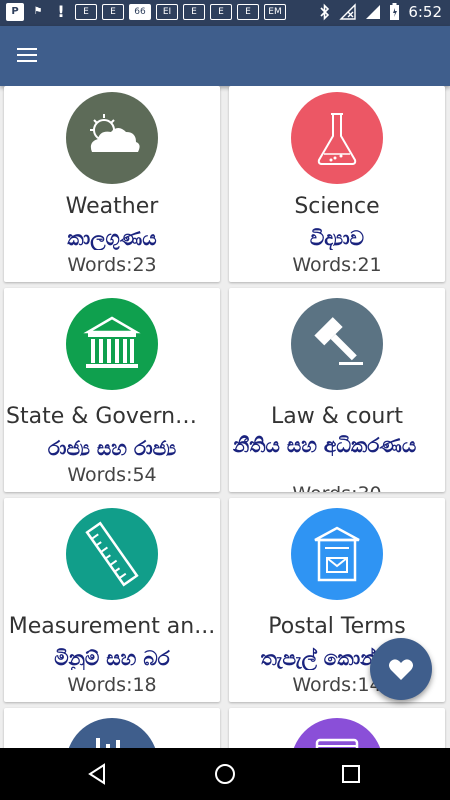  I want to click on notification-p-icon: P, so click(15, 12).